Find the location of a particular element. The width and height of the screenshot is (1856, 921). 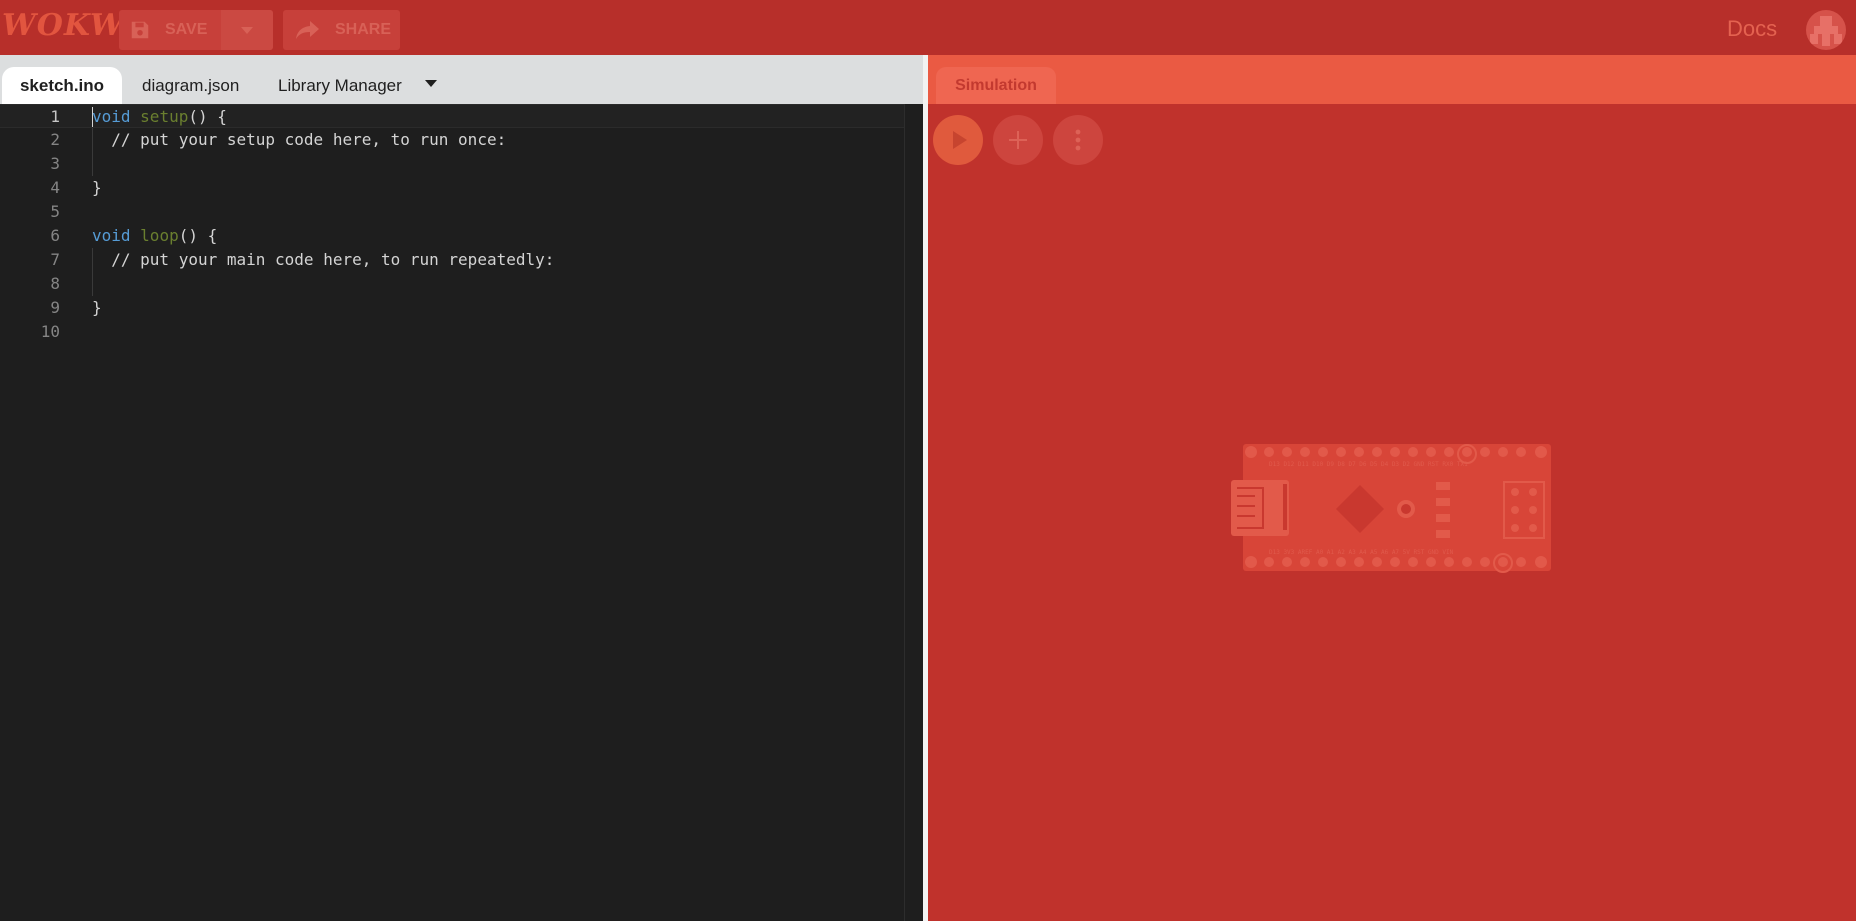

code-line: 3 is located at coordinates (452, 164).